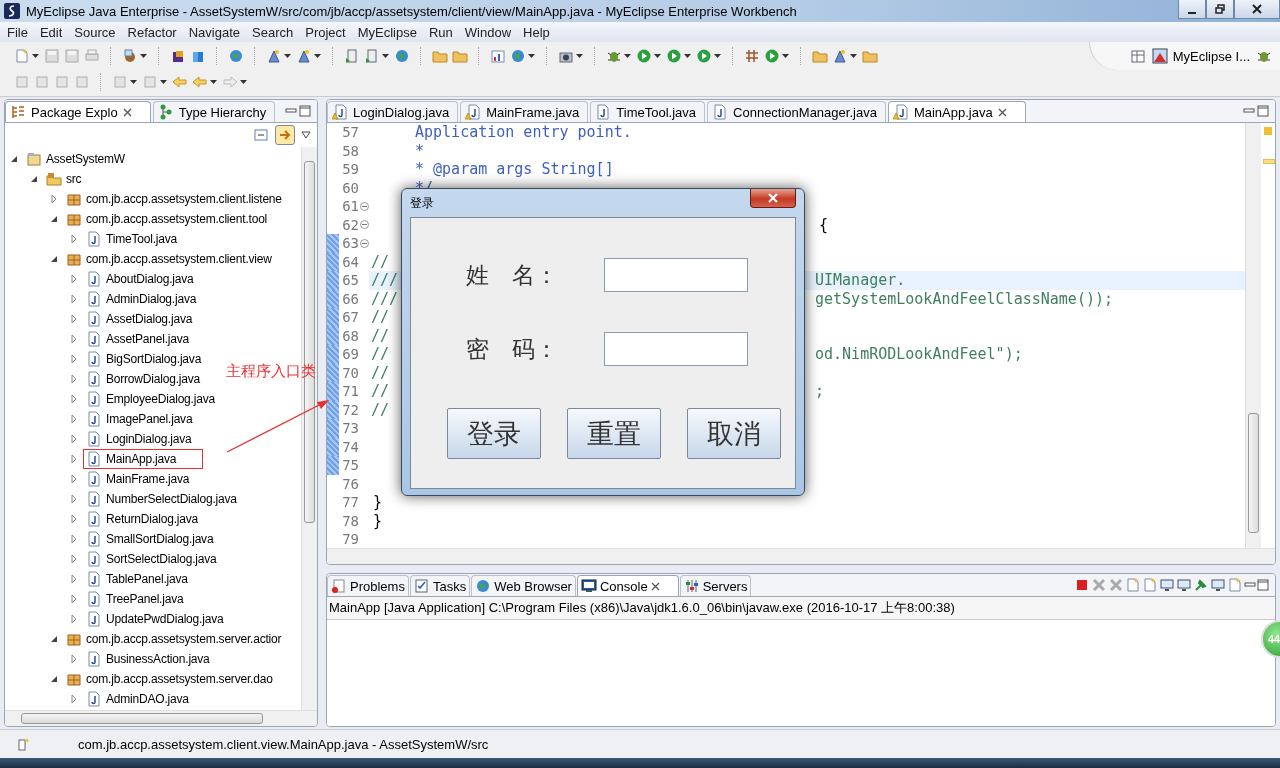 The image size is (1280, 768). Describe the element at coordinates (161, 559) in the screenshot. I see `tree-item: SortSelectDialog.java` at that location.